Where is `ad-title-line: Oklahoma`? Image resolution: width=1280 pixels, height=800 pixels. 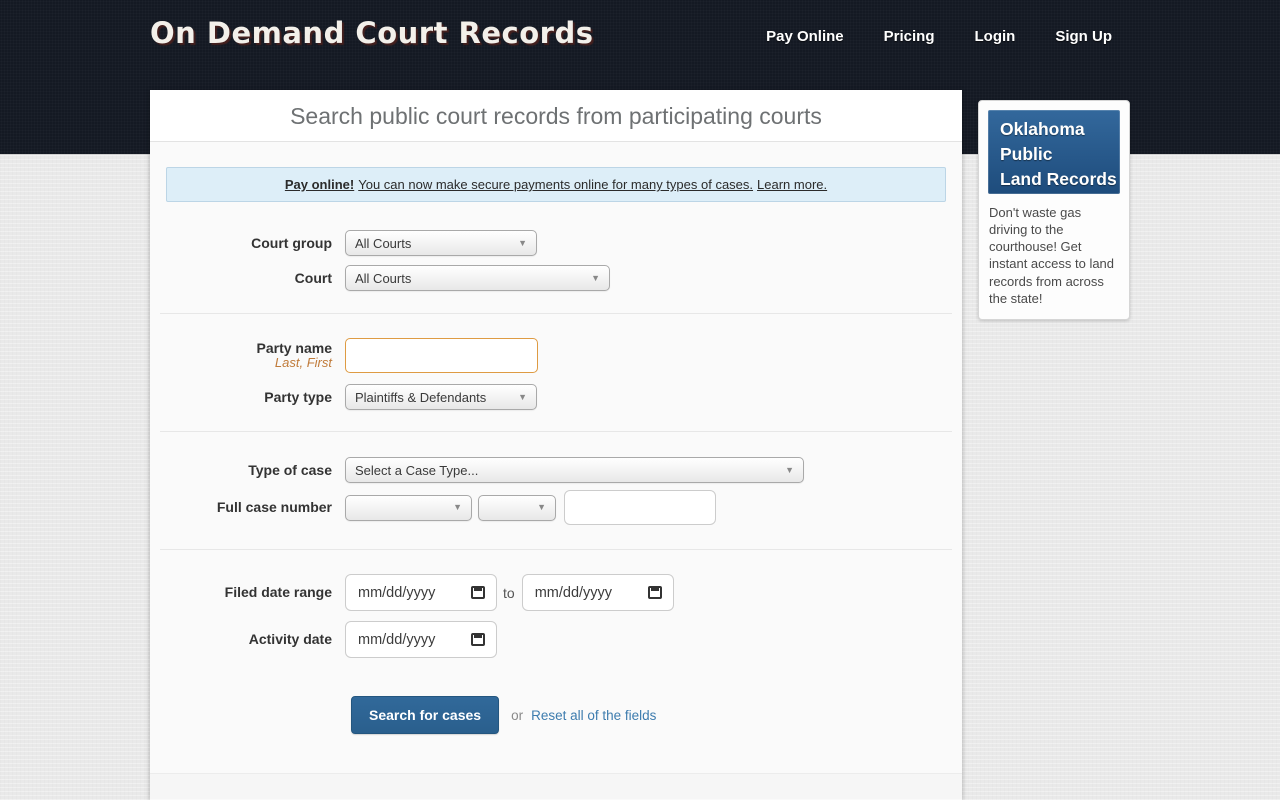 ad-title-line: Oklahoma is located at coordinates (1042, 129).